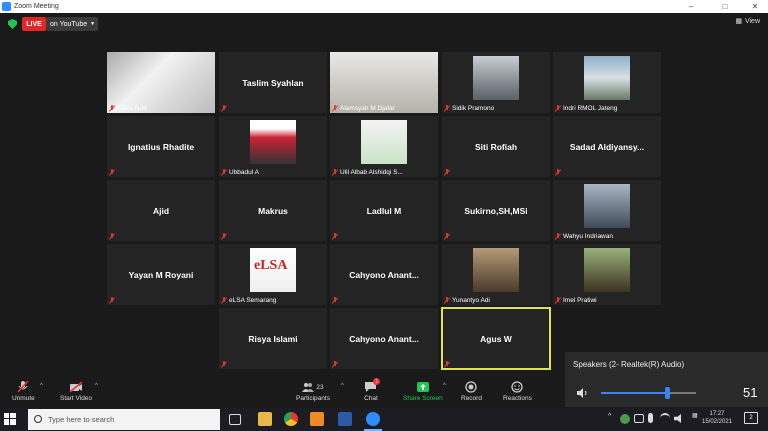 The width and height of the screenshot is (768, 431). I want to click on share-screen-button: Share Screen, so click(423, 391).